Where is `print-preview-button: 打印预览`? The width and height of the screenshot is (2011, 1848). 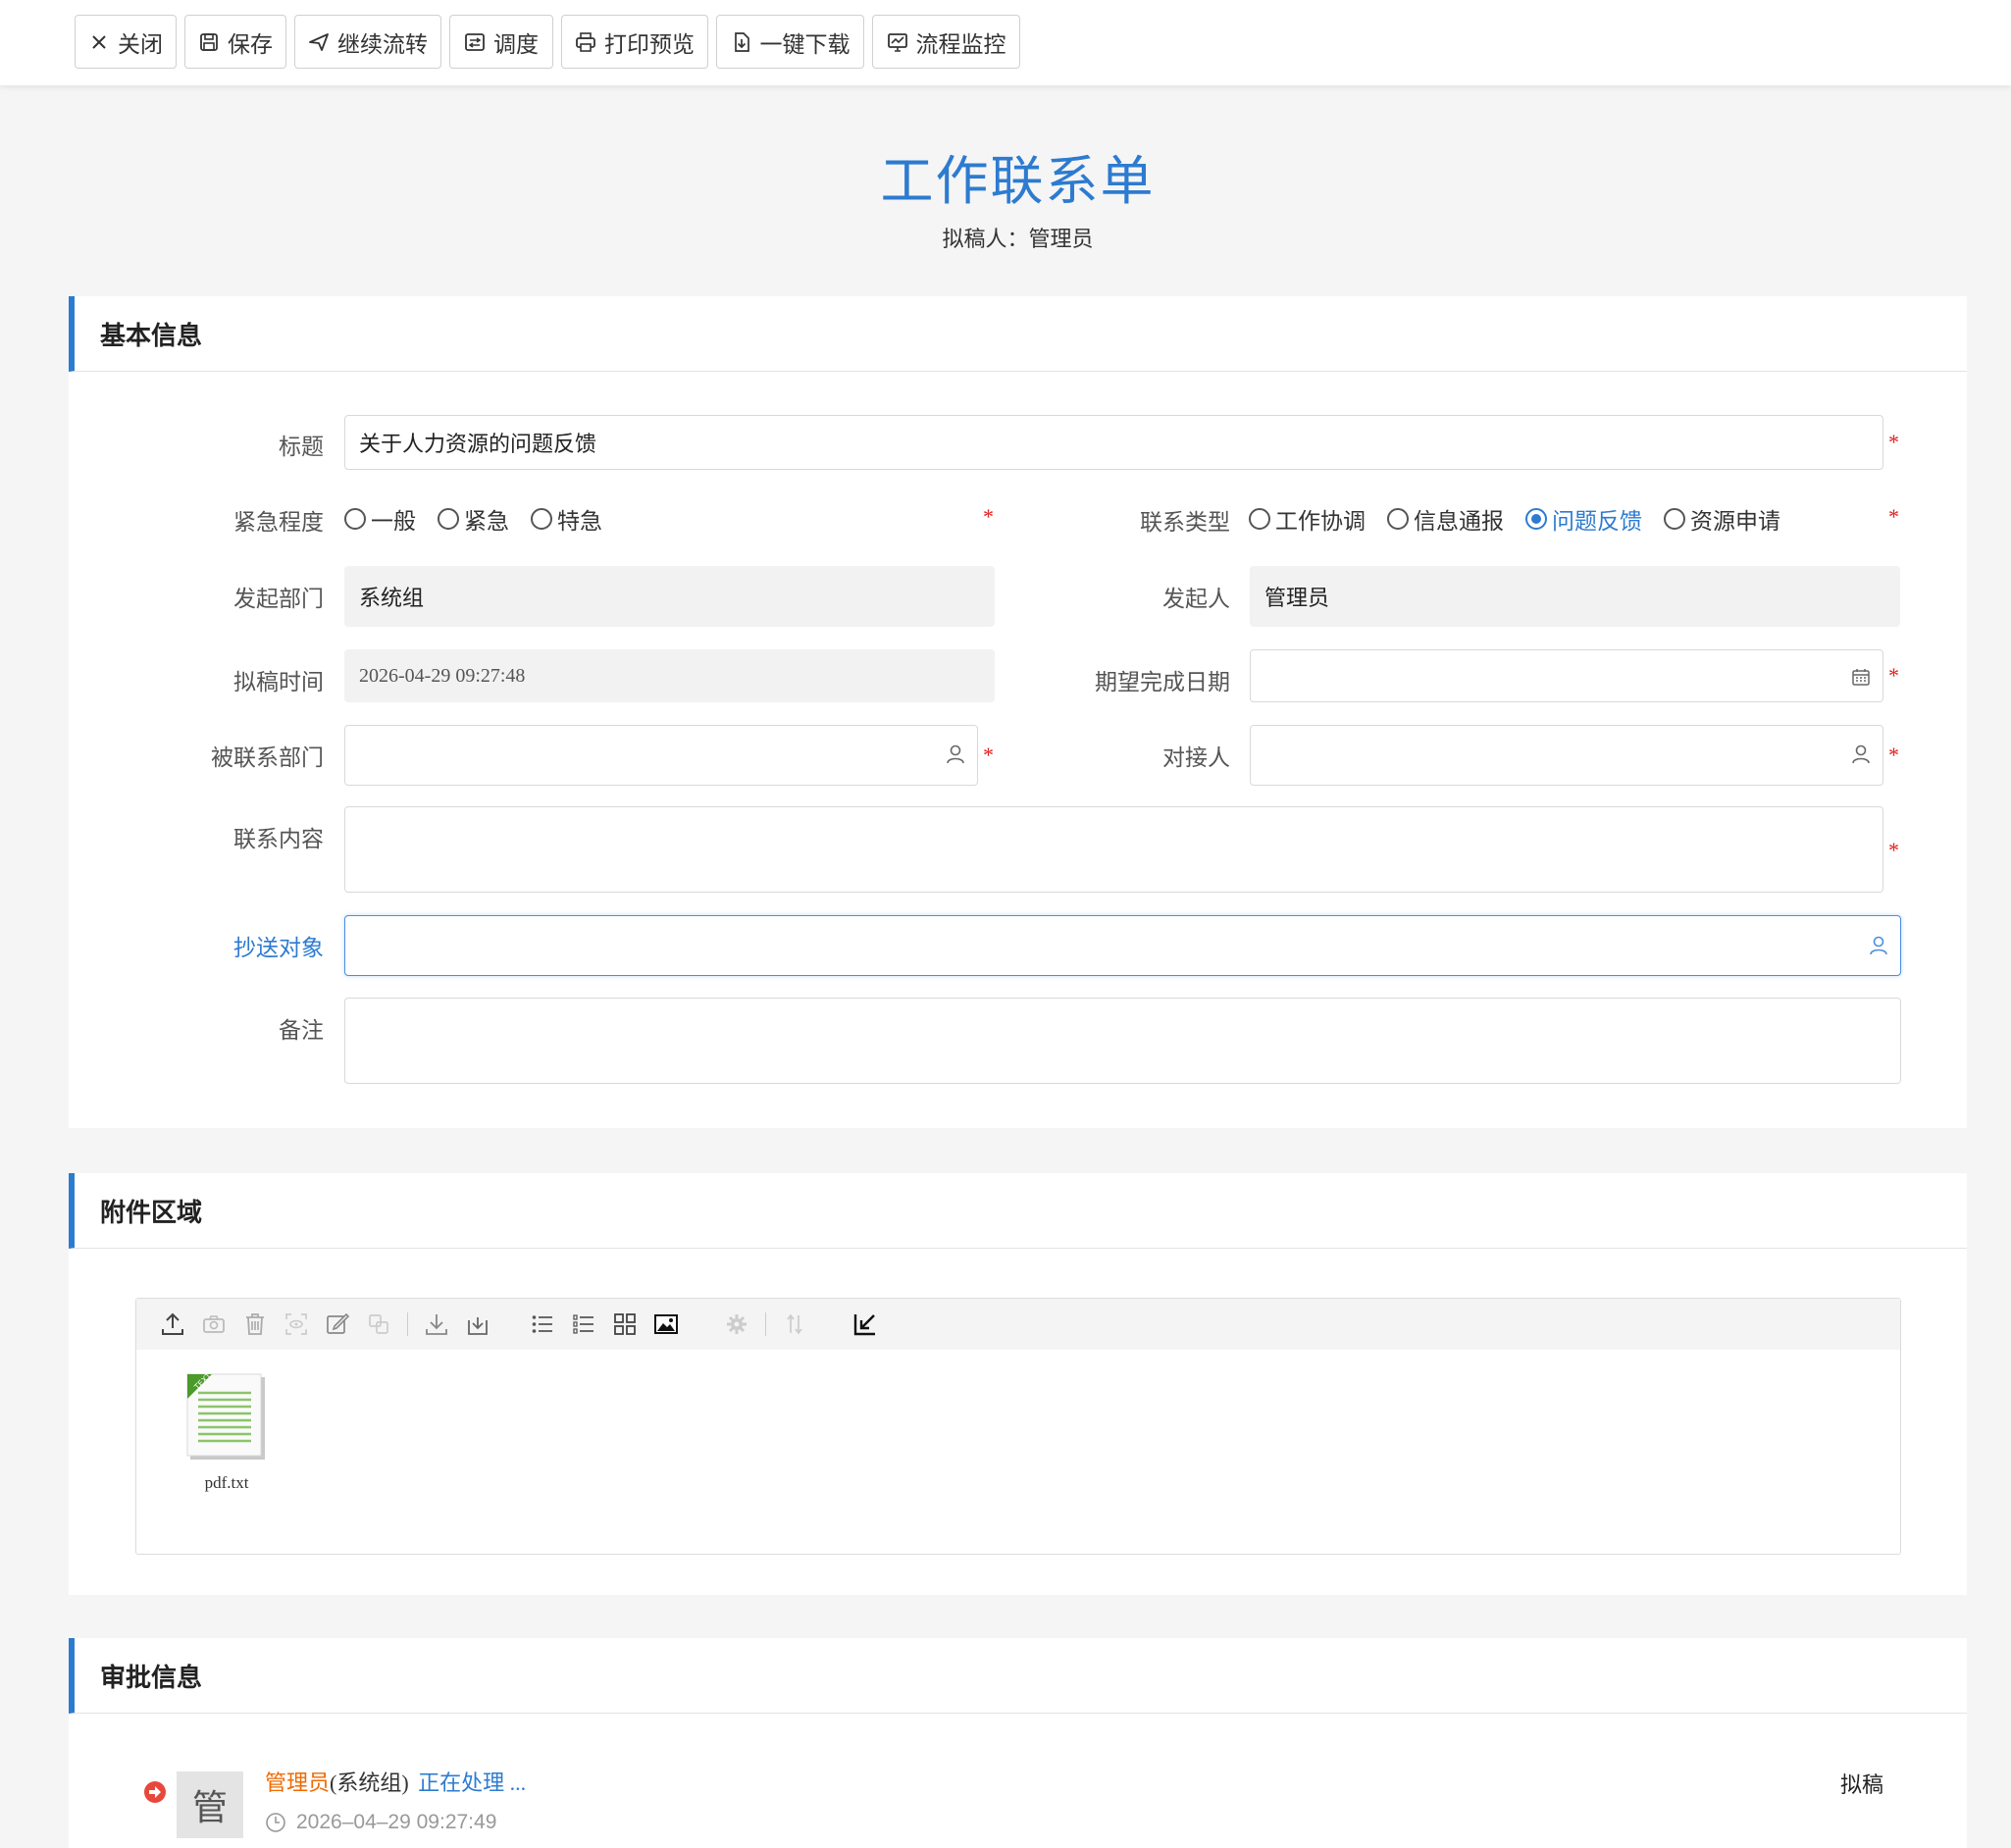
print-preview-button: 打印预览 is located at coordinates (634, 42).